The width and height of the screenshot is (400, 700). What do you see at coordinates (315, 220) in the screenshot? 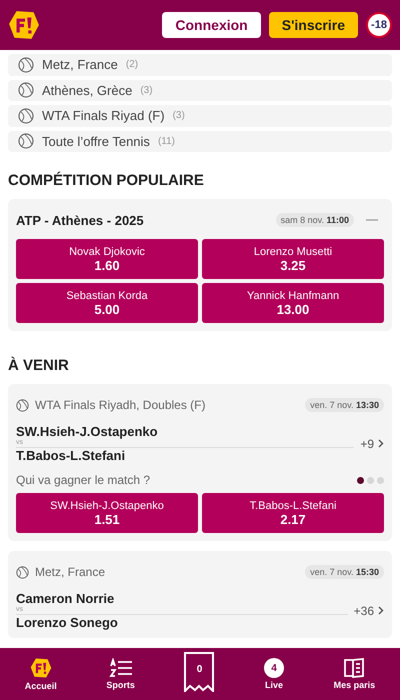
I see `date-tag: sam 8 nov. 11:00` at bounding box center [315, 220].